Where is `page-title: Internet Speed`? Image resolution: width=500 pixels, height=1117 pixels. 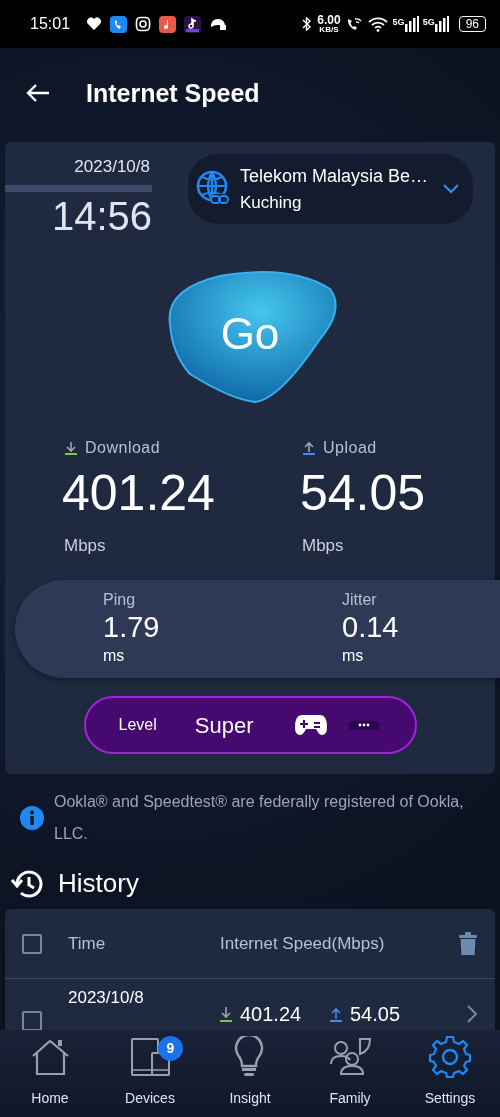
page-title: Internet Speed is located at coordinates (173, 93).